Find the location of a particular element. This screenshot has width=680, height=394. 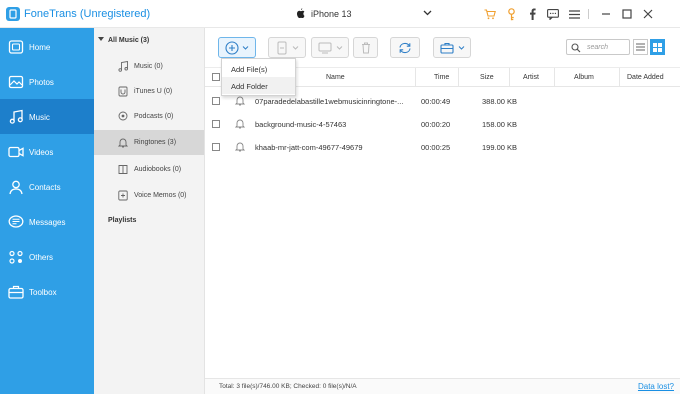

category-music: Music (0) is located at coordinates (149, 66).